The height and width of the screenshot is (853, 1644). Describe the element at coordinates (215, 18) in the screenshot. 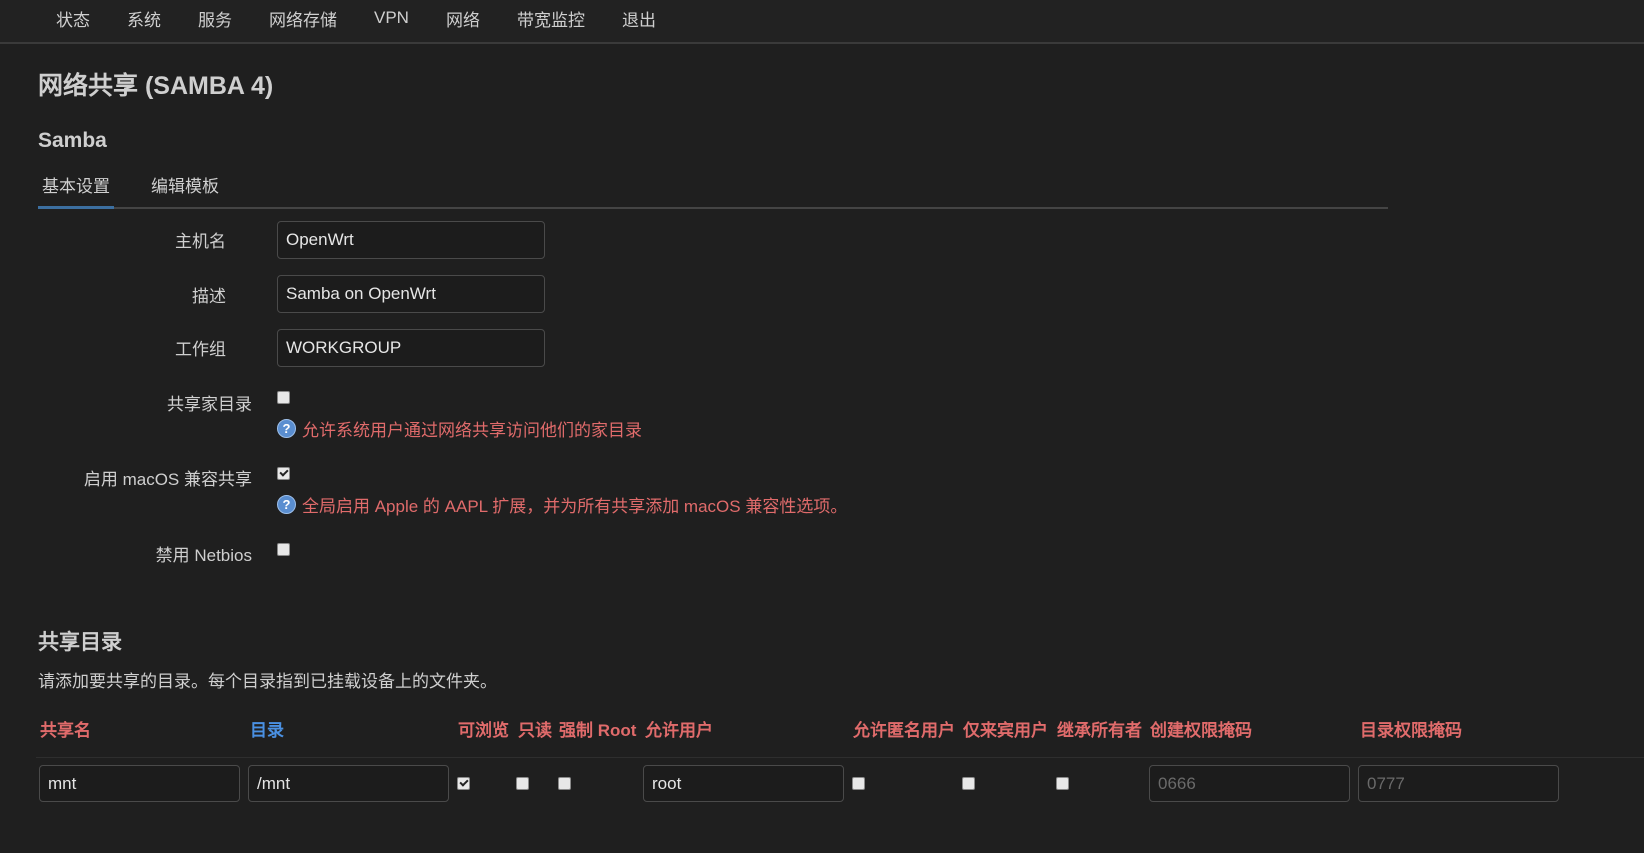

I see `nav-services: 服务` at that location.